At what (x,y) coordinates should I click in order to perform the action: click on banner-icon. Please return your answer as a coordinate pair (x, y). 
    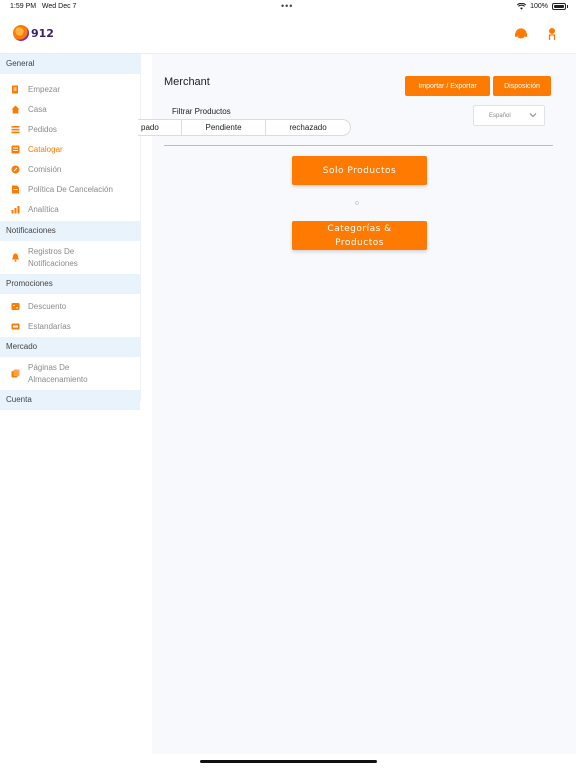
    Looking at the image, I should click on (15, 326).